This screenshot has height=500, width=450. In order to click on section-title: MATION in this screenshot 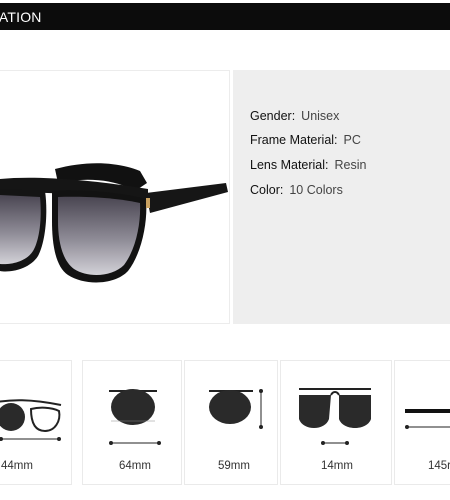, I will do `click(21, 17)`.